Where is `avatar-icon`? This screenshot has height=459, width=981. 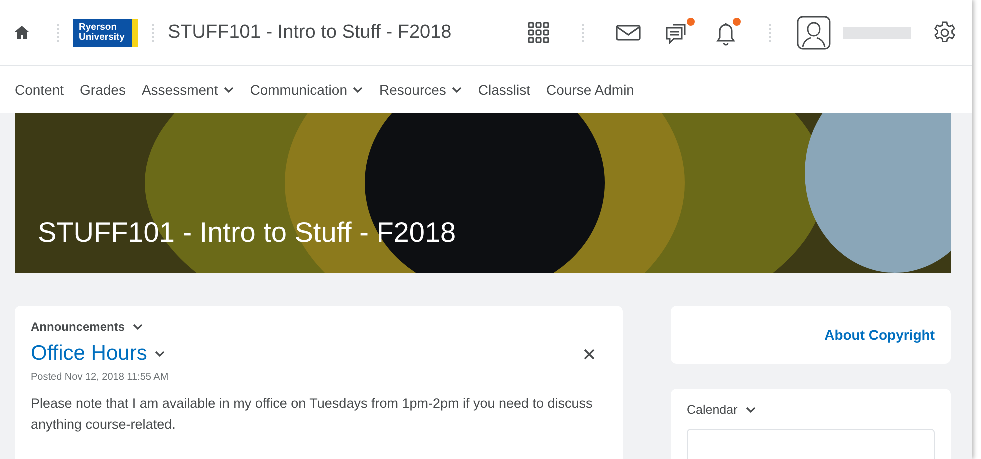
avatar-icon is located at coordinates (814, 33).